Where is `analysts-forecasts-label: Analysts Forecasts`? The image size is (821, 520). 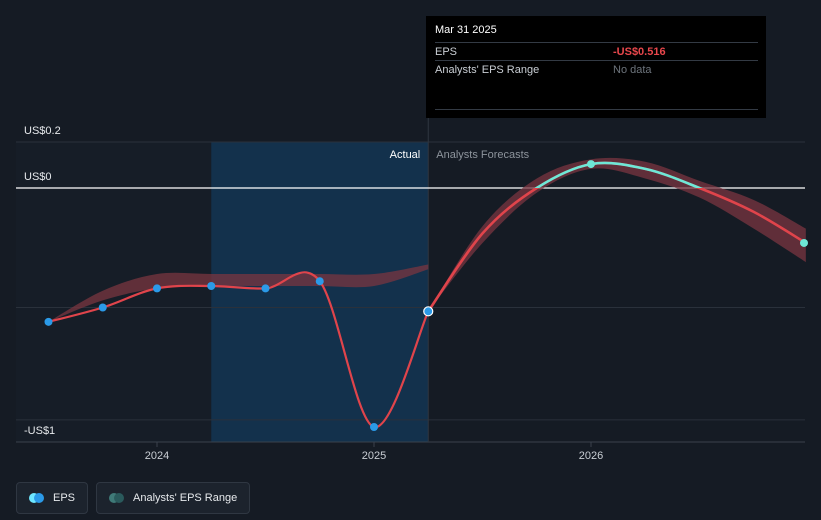
analysts-forecasts-label: Analysts Forecasts is located at coordinates (482, 155).